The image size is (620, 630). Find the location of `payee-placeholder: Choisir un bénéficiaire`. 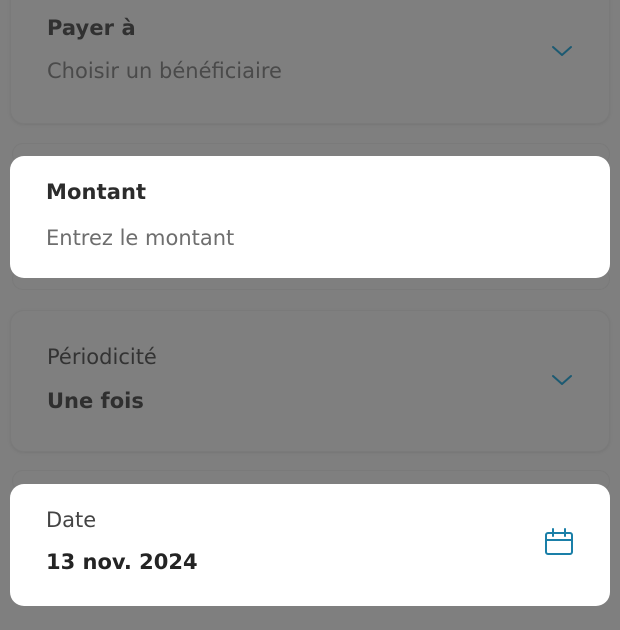

payee-placeholder: Choisir un bénéficiaire is located at coordinates (164, 71).